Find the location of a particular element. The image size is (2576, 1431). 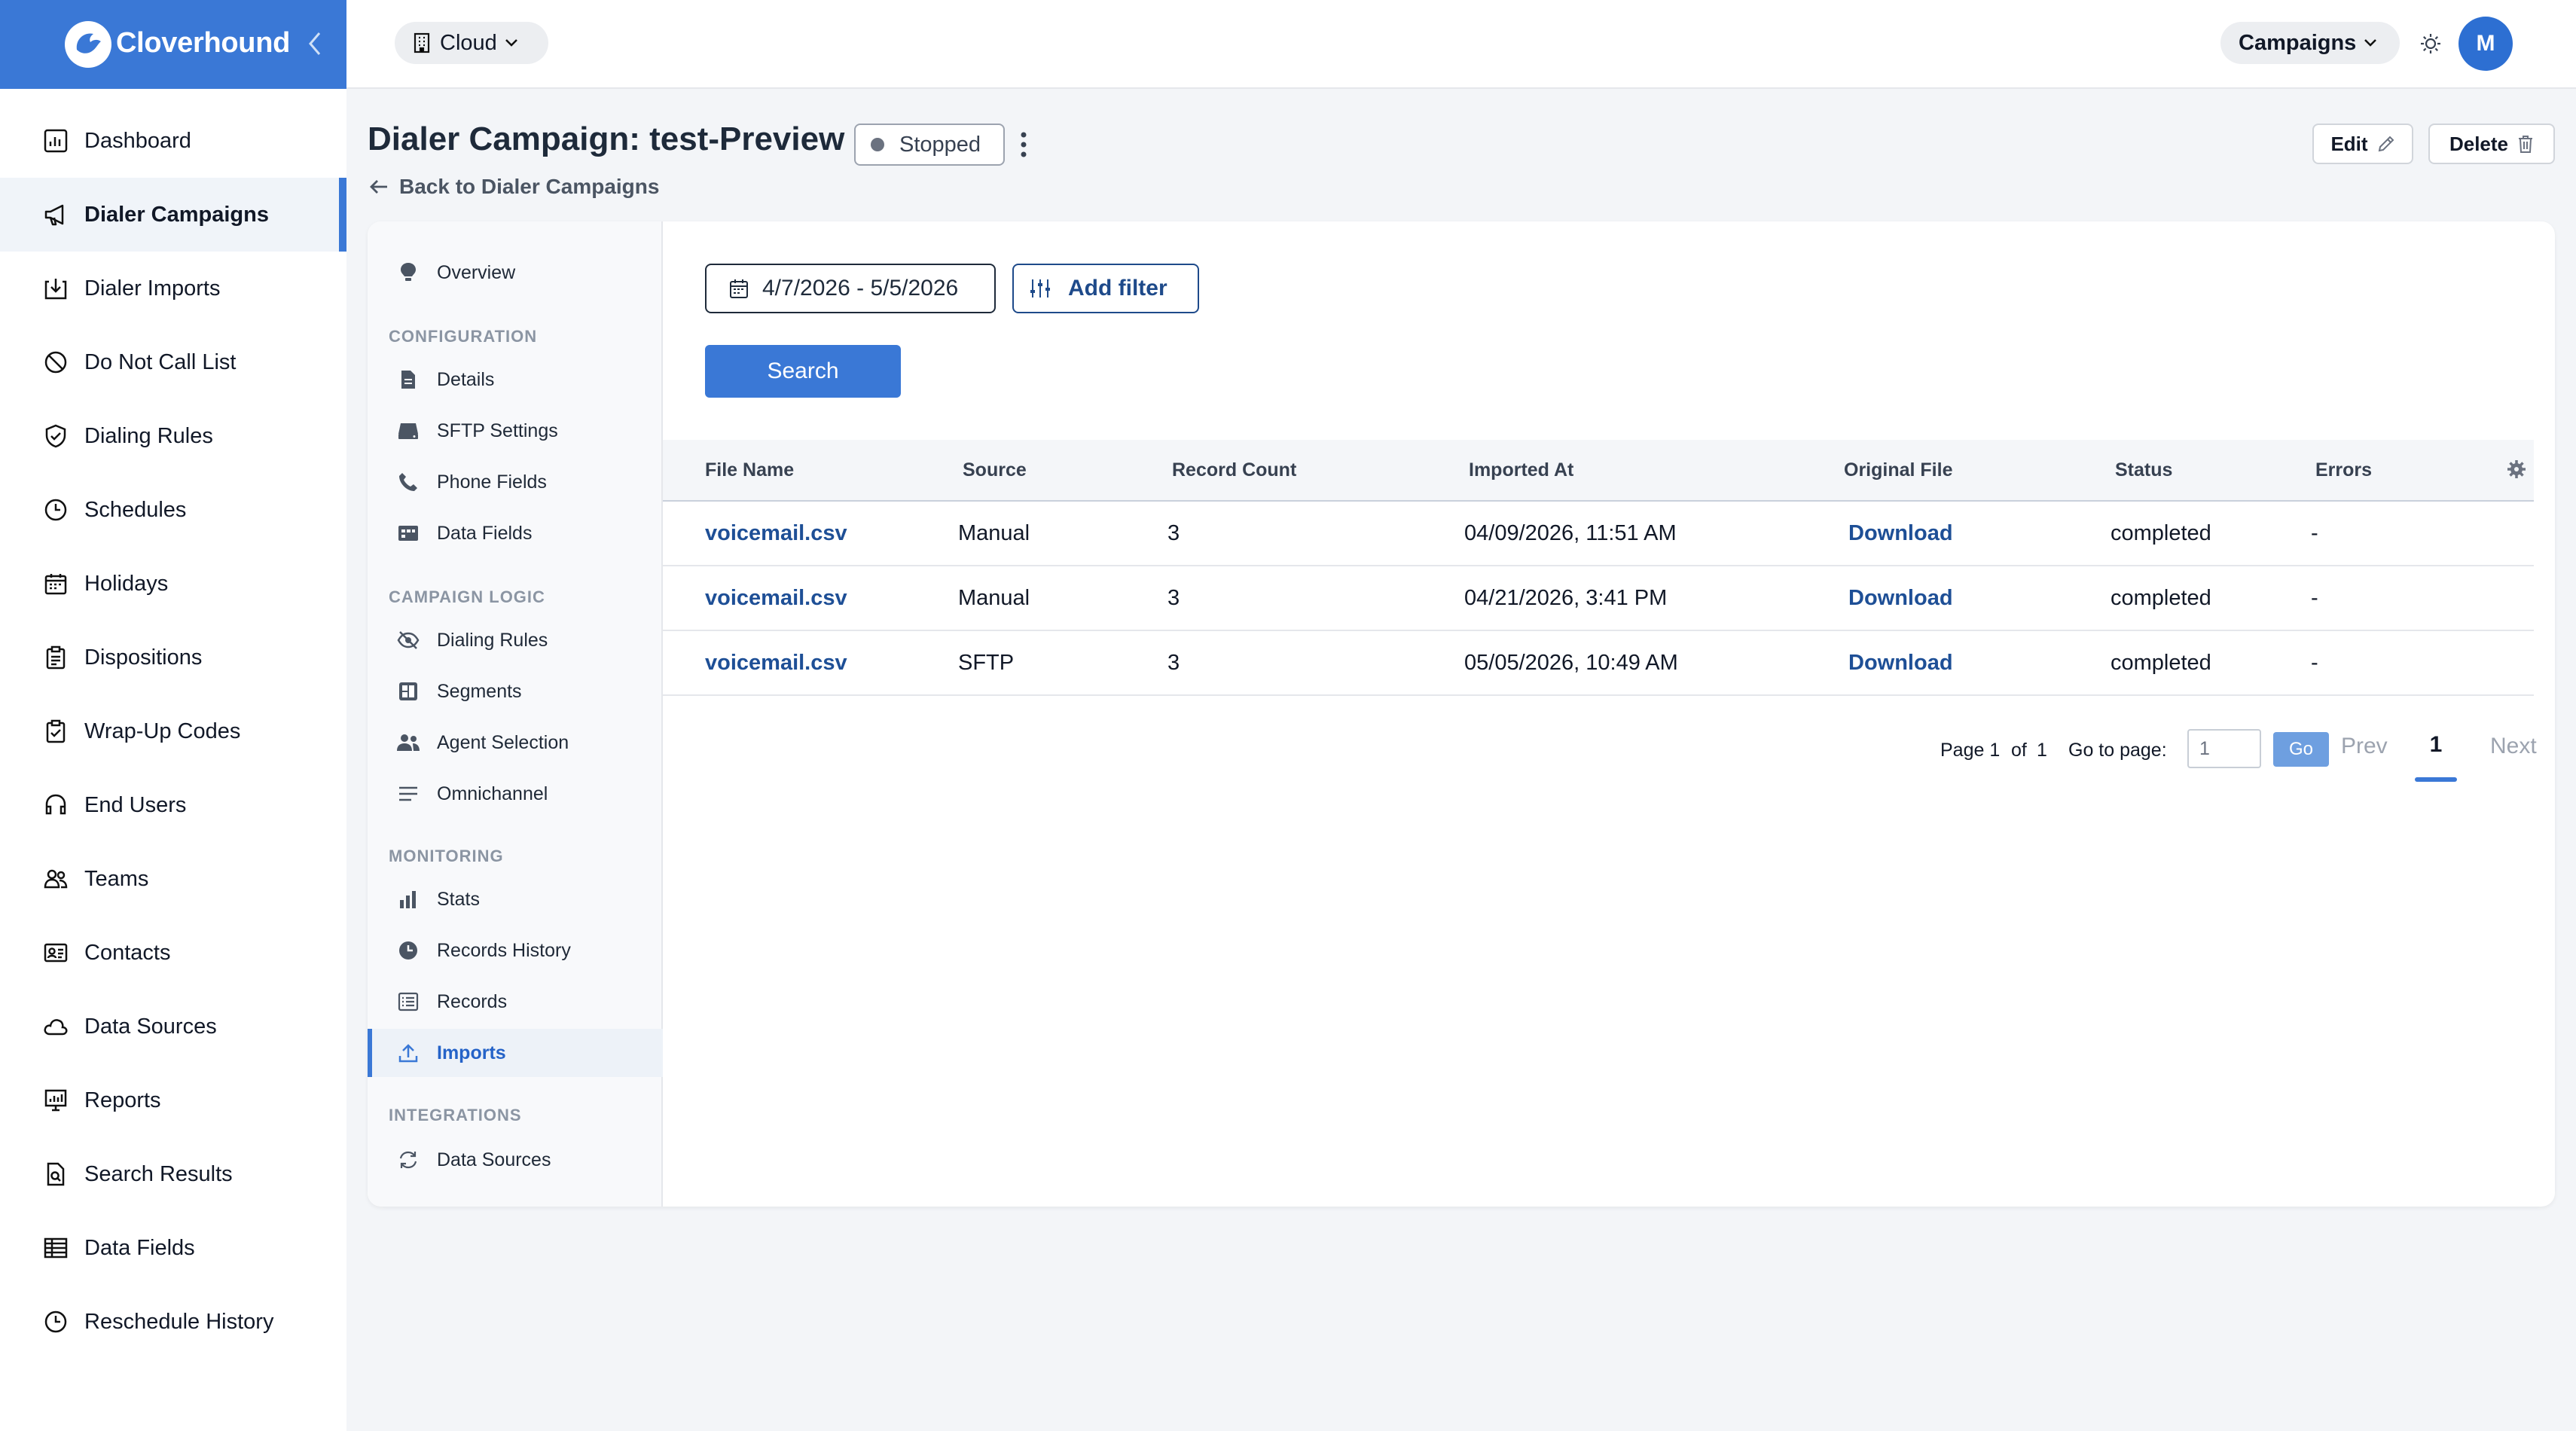

sidebar-item-reports: Reports is located at coordinates (173, 1100).